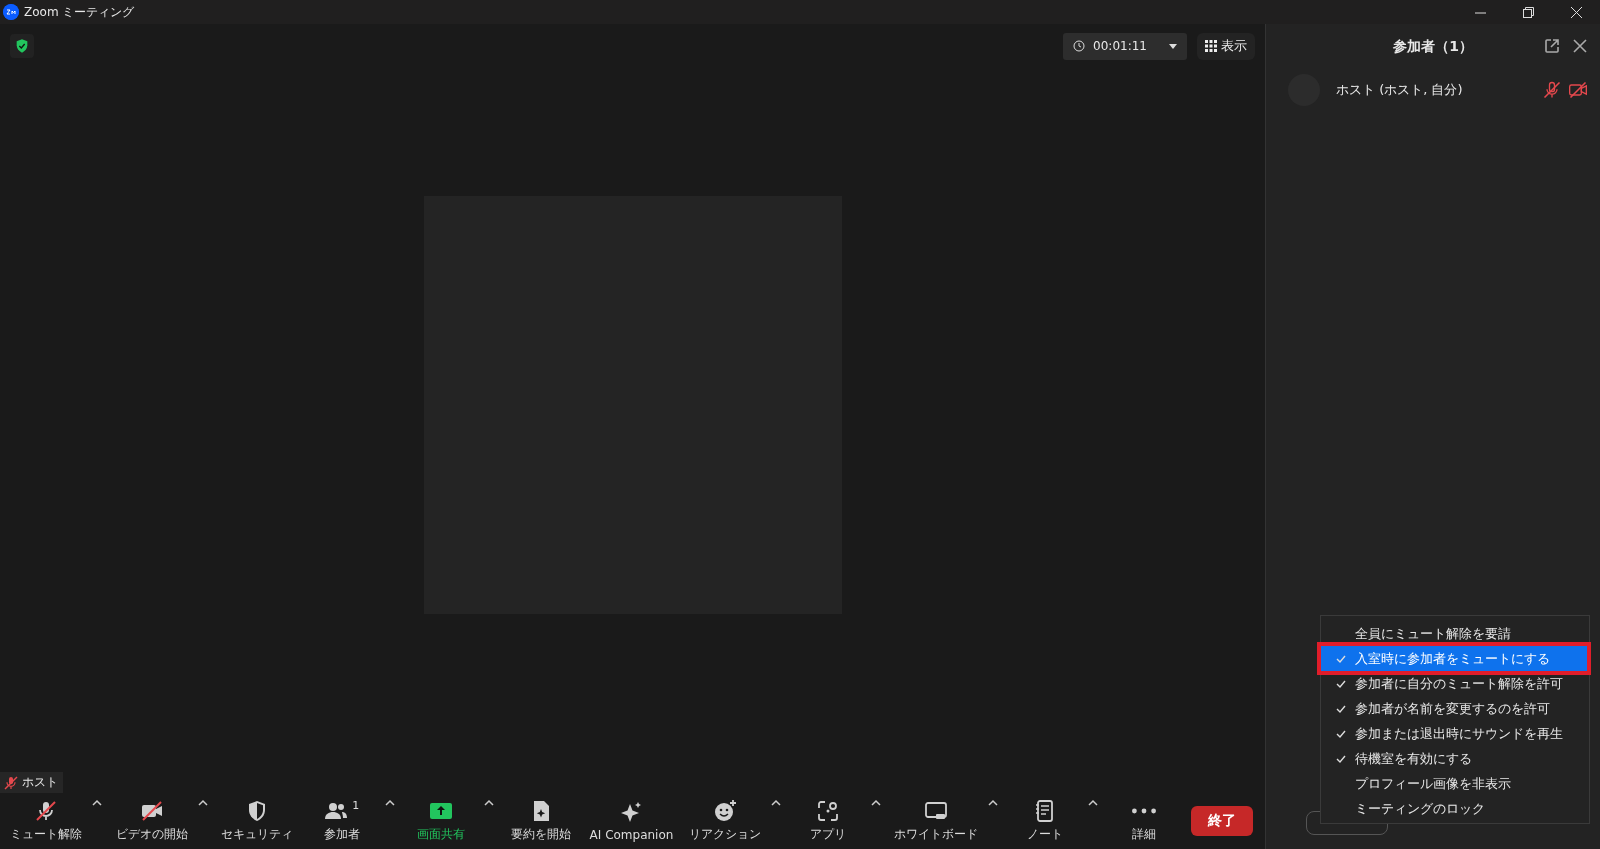 The image size is (1600, 849). Describe the element at coordinates (1044, 821) in the screenshot. I see `toolbar-button: ノート` at that location.